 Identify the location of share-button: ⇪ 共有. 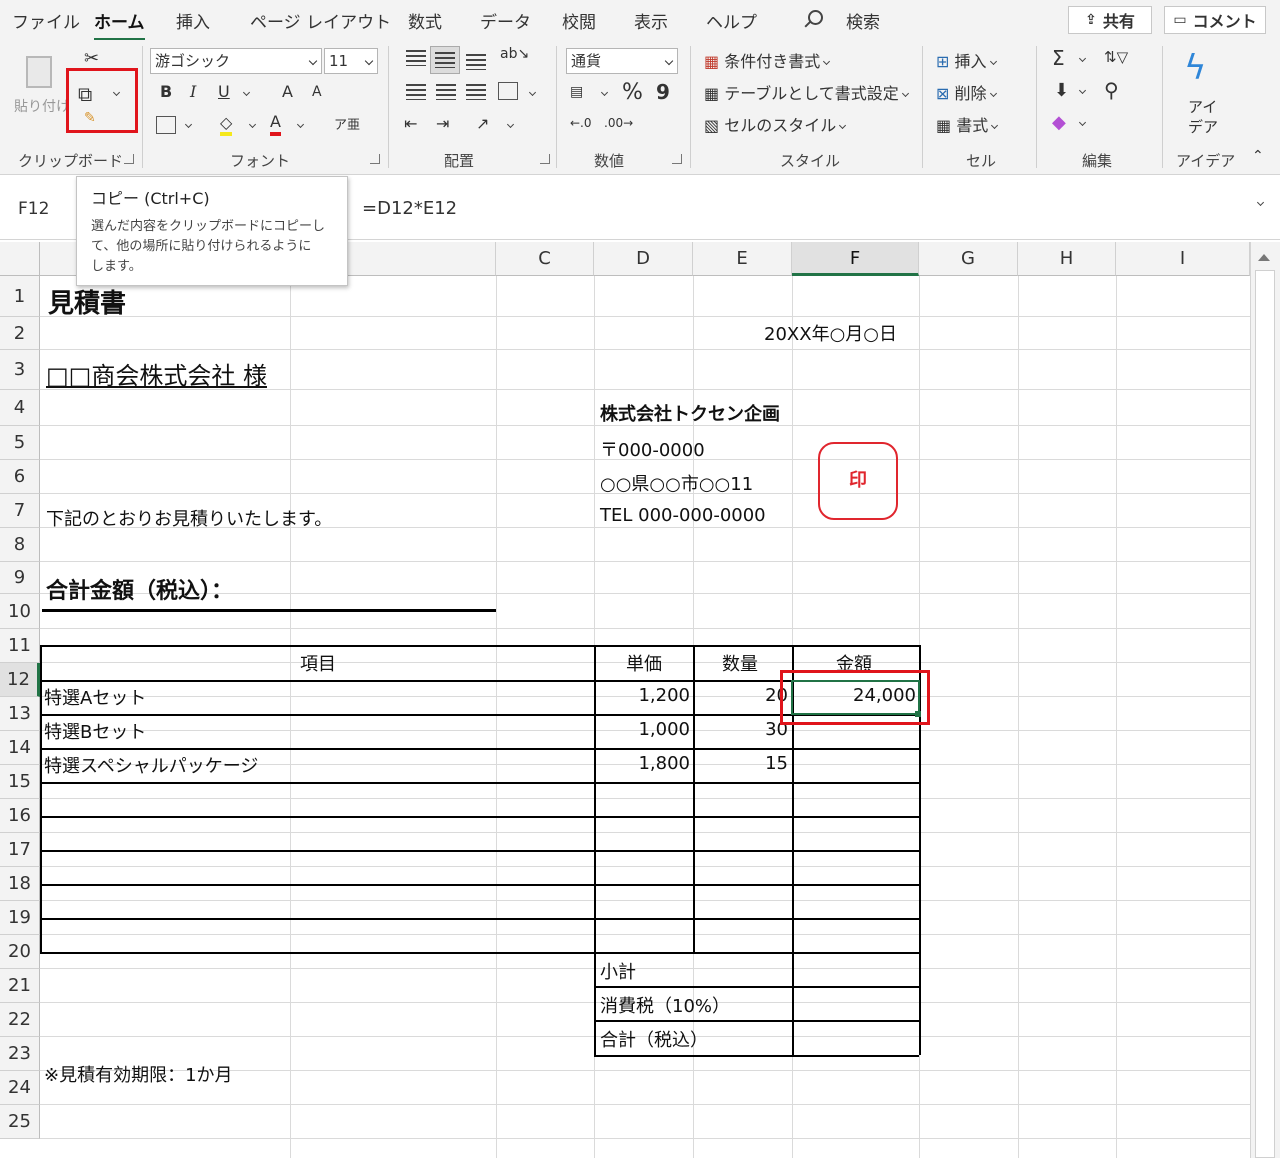
(1110, 20).